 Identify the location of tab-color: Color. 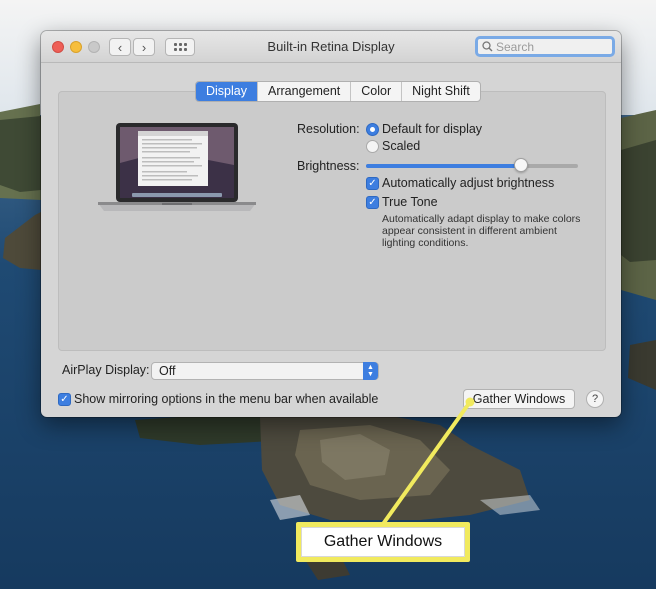
(375, 91).